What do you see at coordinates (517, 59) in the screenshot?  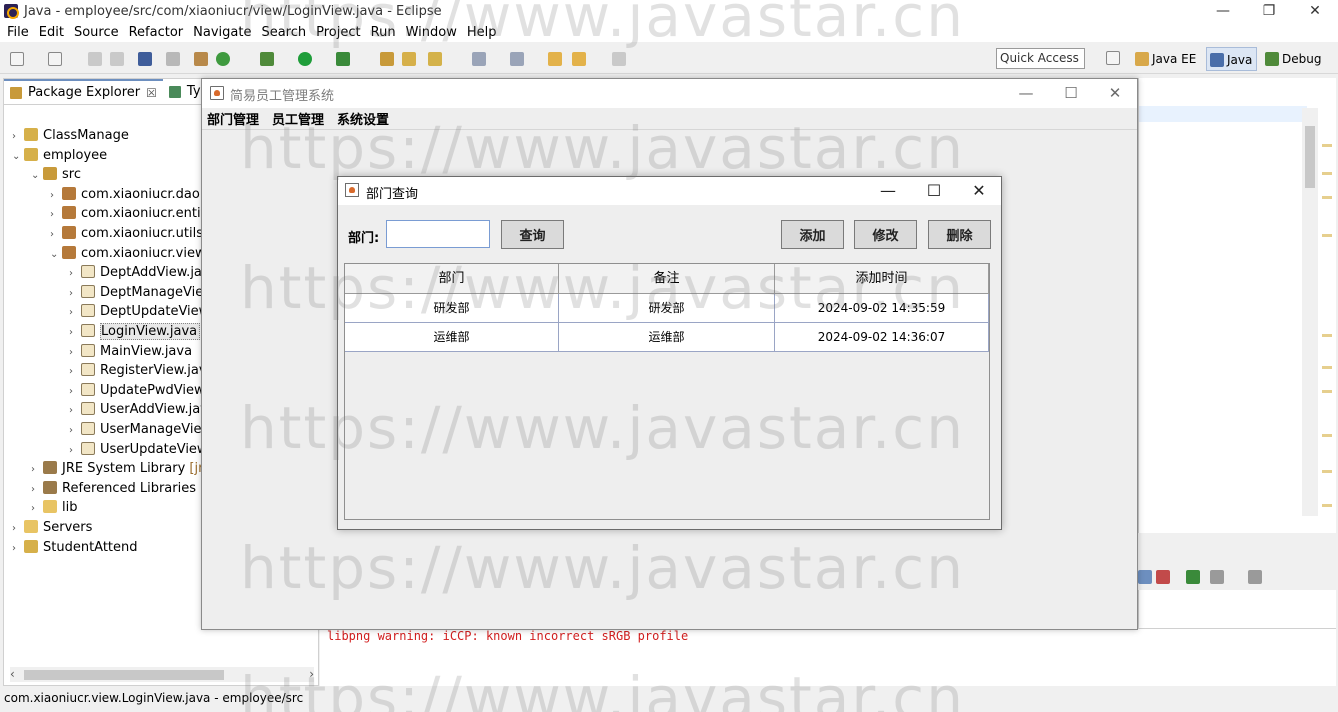 I see `previous-annotation-icon` at bounding box center [517, 59].